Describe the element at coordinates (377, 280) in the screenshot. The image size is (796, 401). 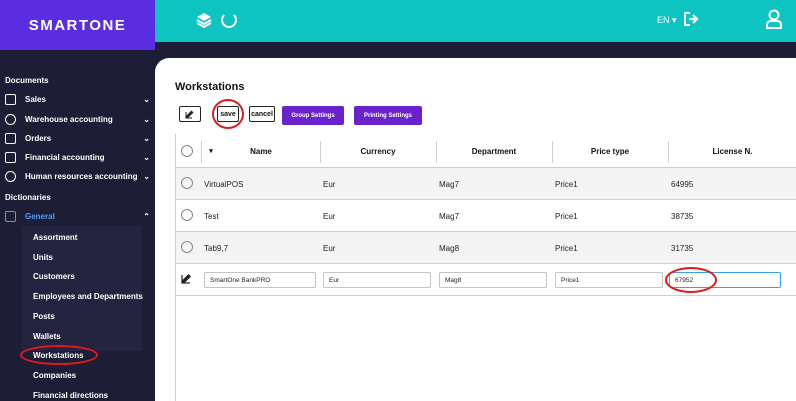
I see `currency-field` at that location.